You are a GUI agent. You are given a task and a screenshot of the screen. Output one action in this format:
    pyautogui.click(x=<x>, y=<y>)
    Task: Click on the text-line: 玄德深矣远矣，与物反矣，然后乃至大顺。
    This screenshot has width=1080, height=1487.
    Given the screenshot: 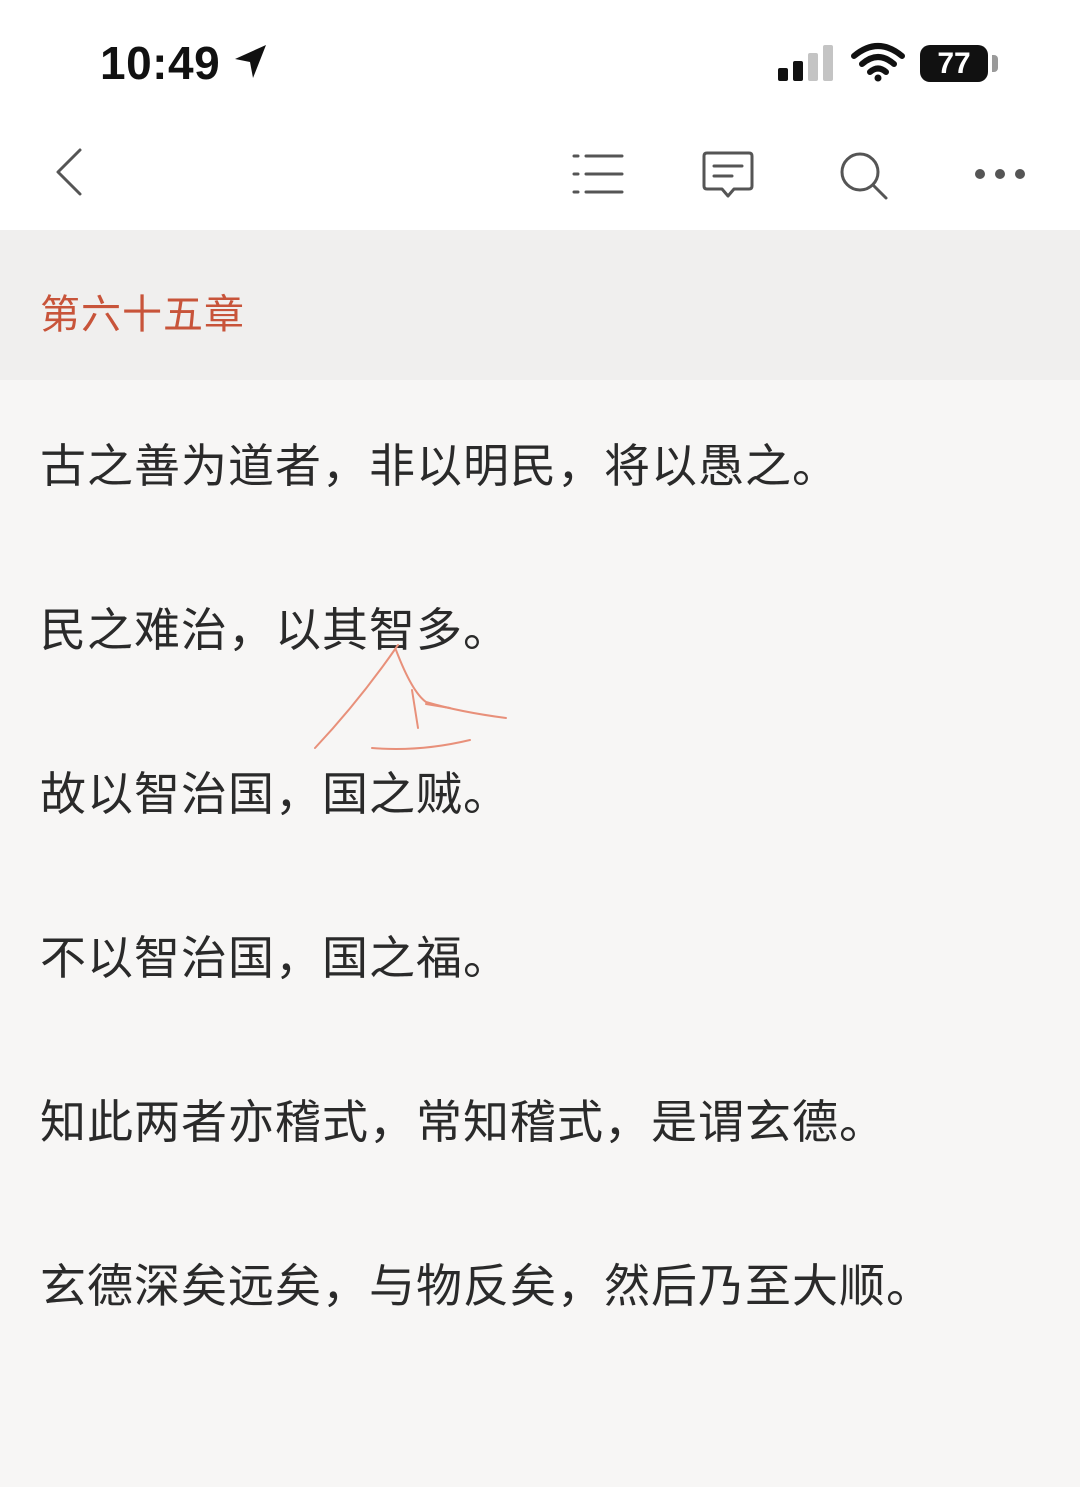 What is the action you would take?
    pyautogui.click(x=486, y=1286)
    